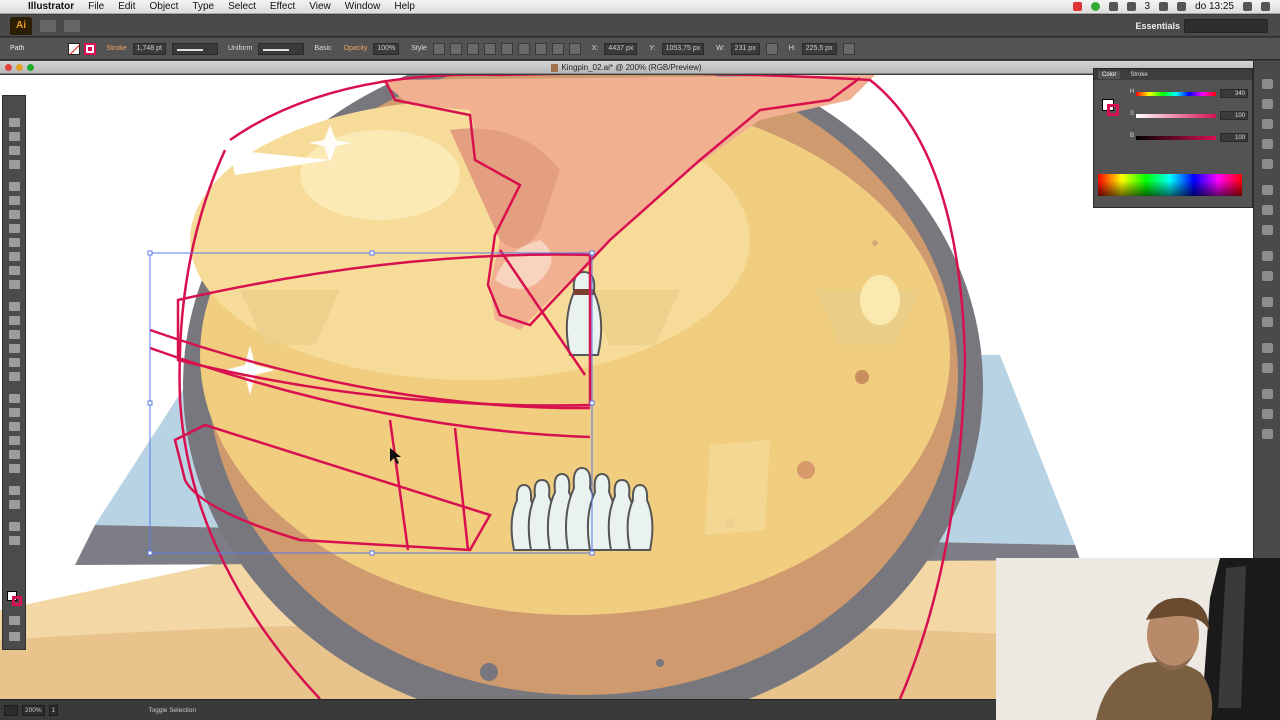 The width and height of the screenshot is (1280, 720). Describe the element at coordinates (1267, 394) in the screenshot. I see `character-icon` at that location.